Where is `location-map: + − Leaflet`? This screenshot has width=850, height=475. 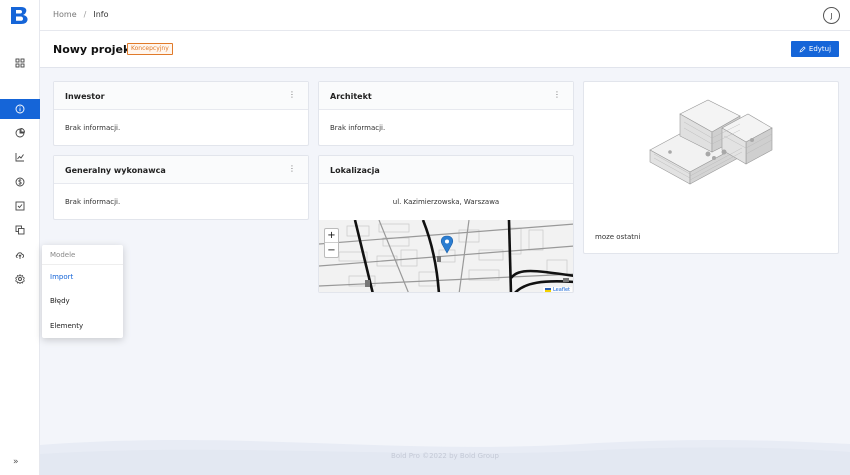 location-map: + − Leaflet is located at coordinates (446, 256).